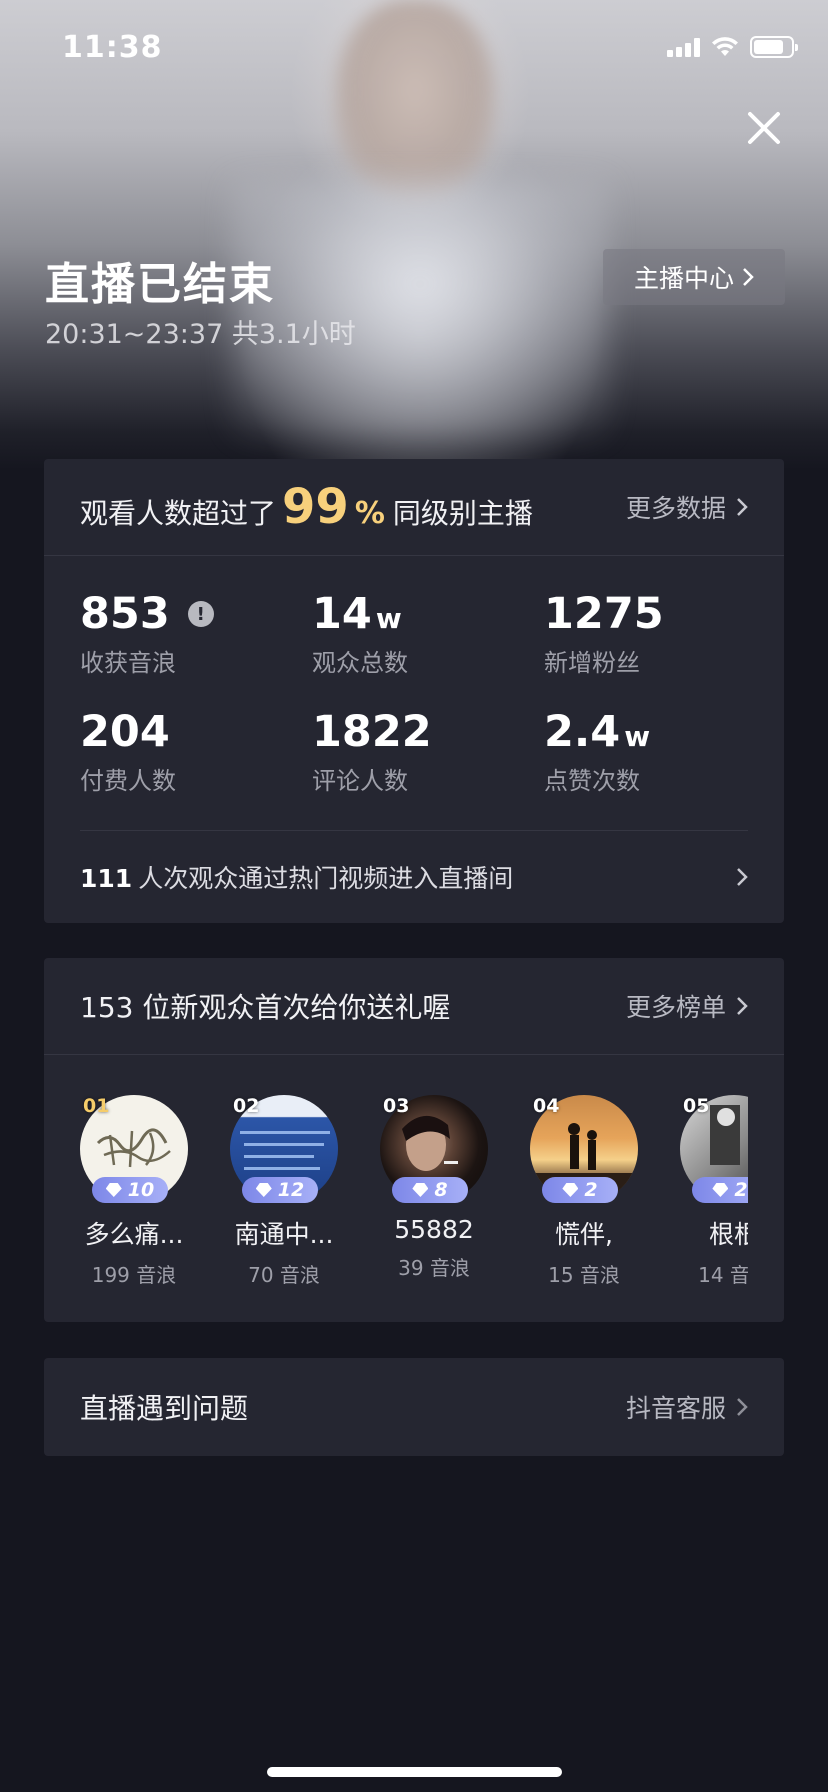 This screenshot has height=1792, width=828. I want to click on gifter-gift-amount: 39 音浪, so click(434, 1268).